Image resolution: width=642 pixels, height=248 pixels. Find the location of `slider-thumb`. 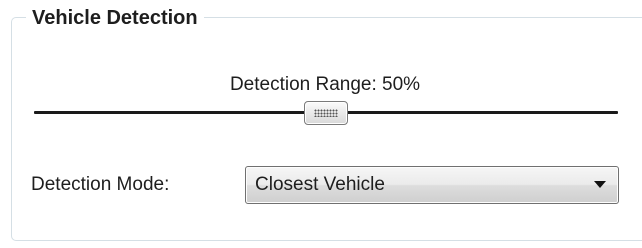

slider-thumb is located at coordinates (326, 113).